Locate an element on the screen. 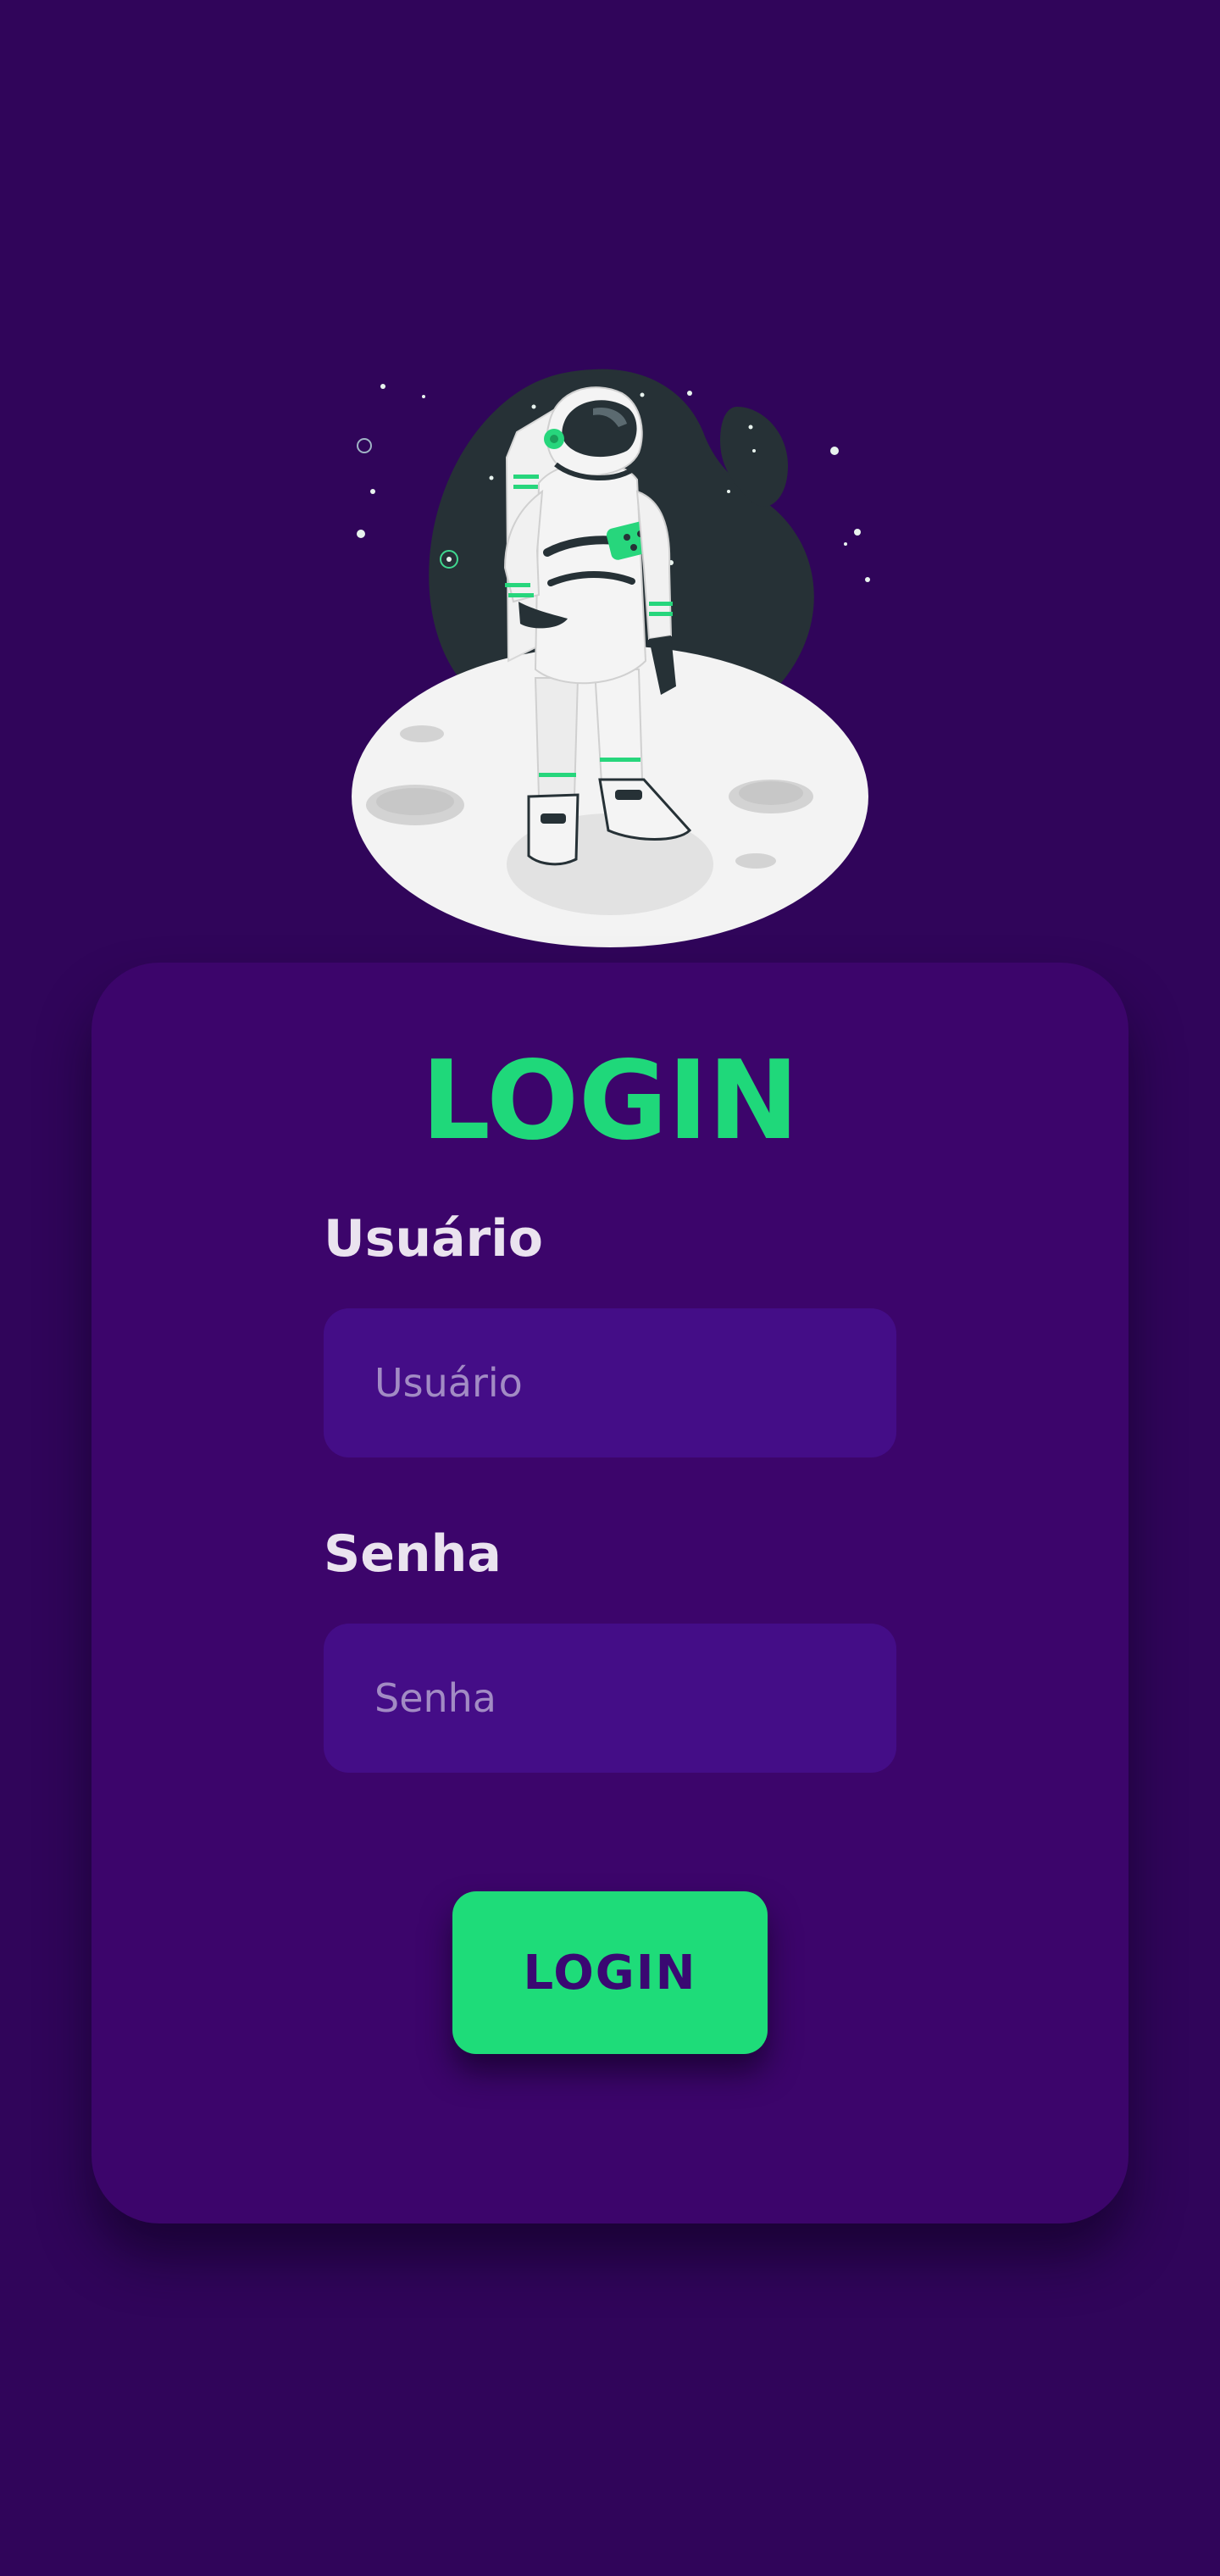 This screenshot has height=2576, width=1220. astronaut-illustration is located at coordinates (611, 658).